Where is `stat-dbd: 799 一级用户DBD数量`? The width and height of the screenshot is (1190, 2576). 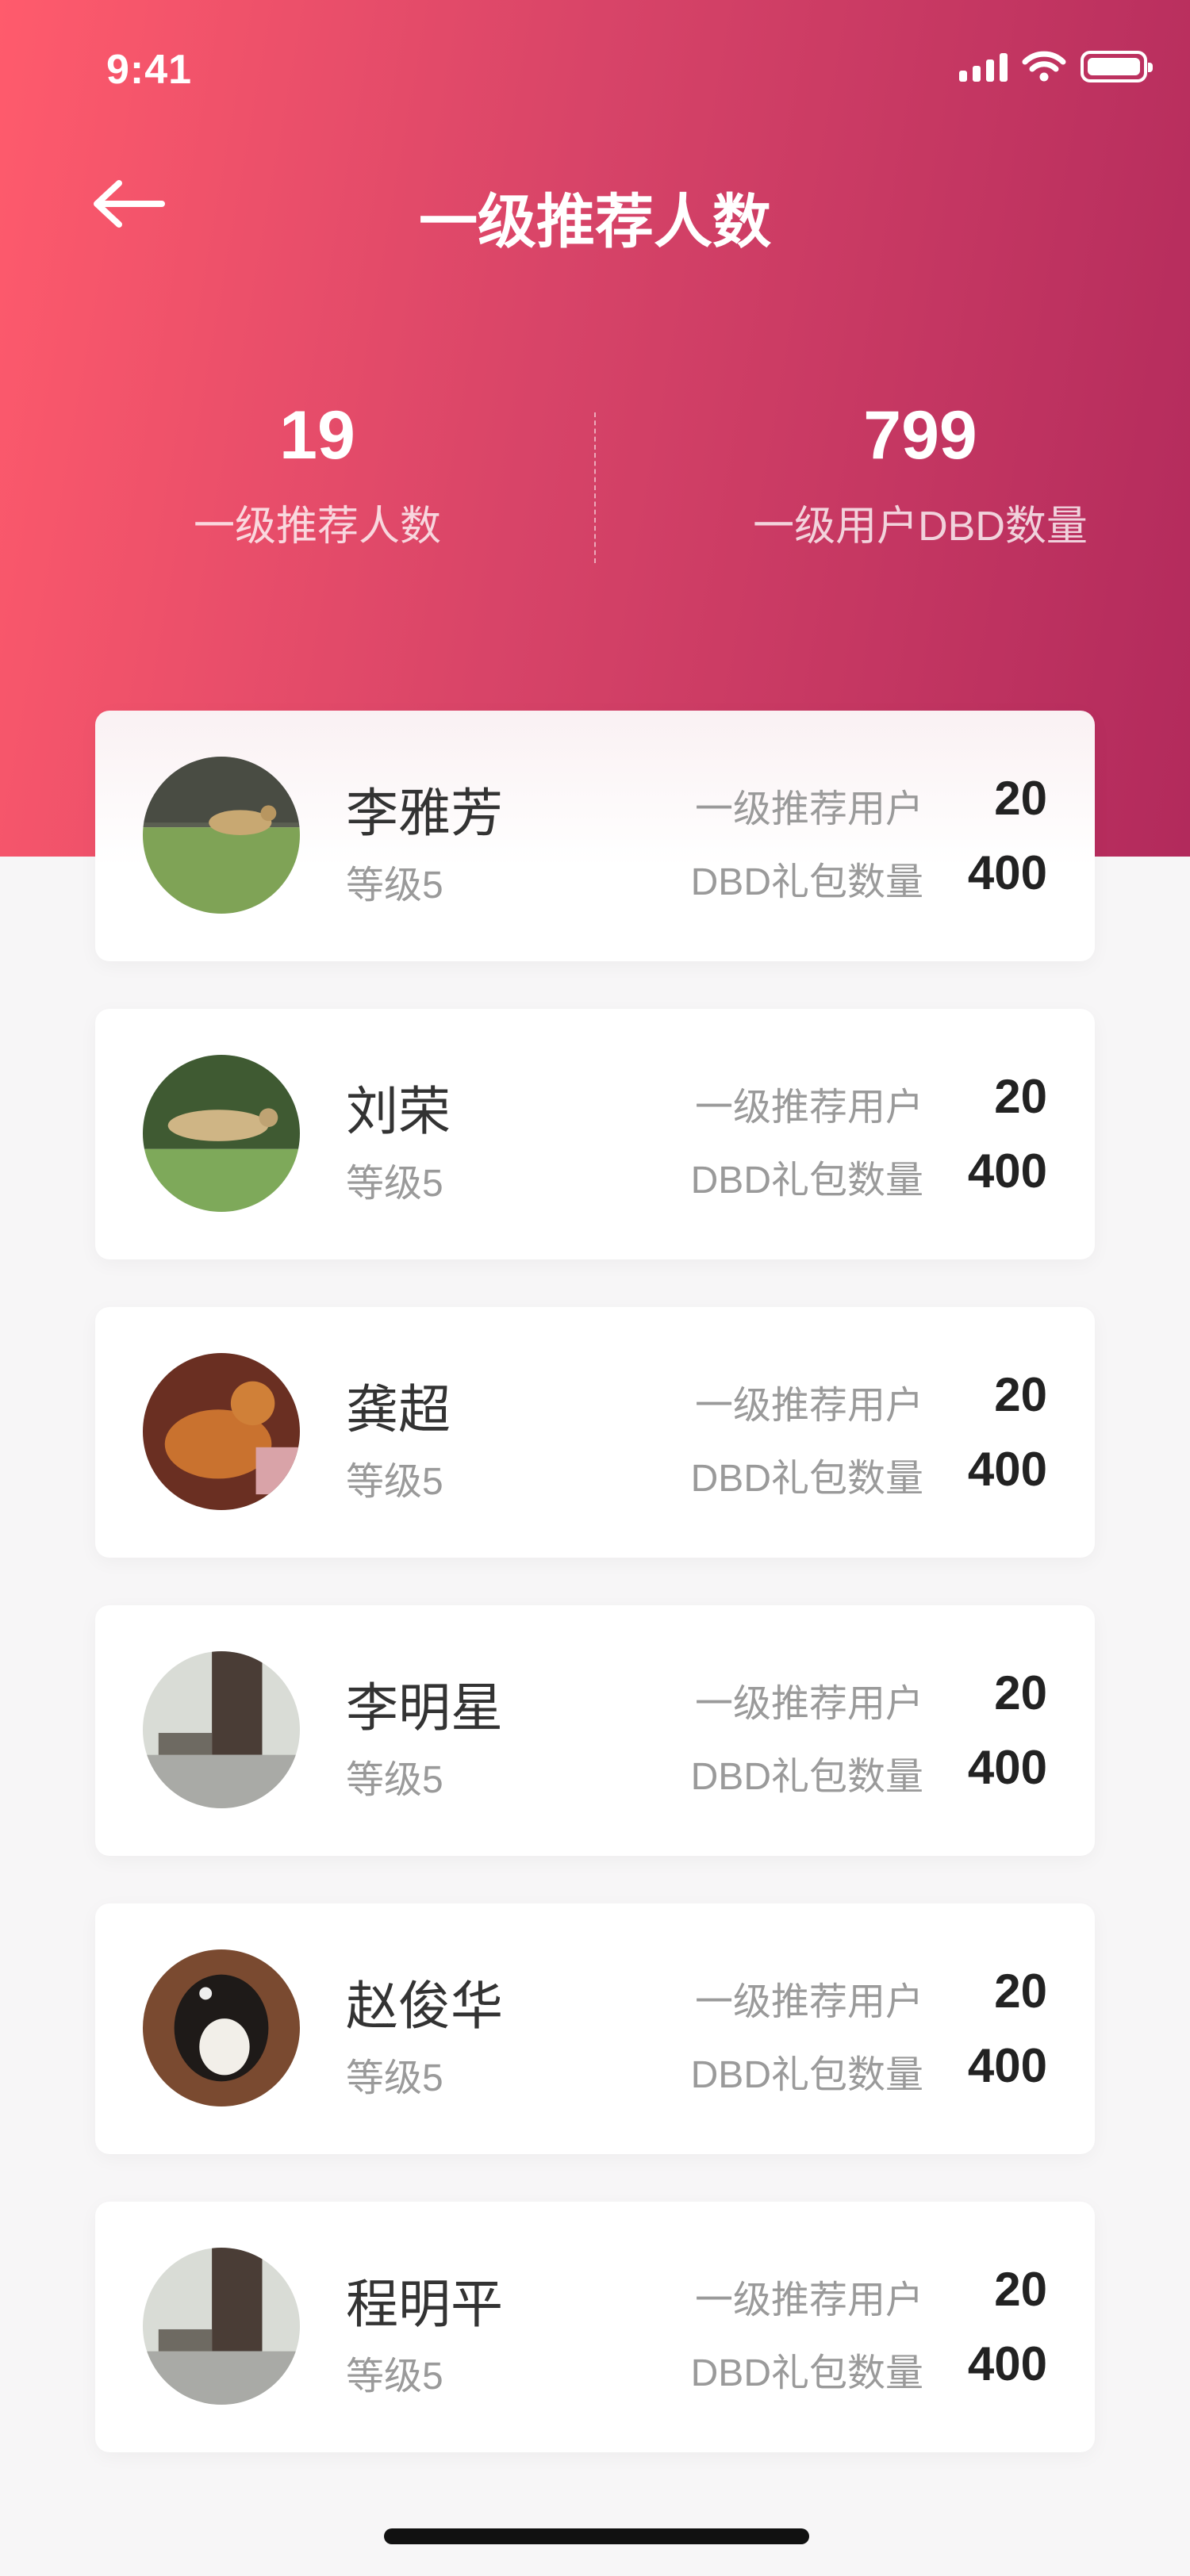
stat-dbd: 799 一级用户DBD数量 is located at coordinates (906, 475).